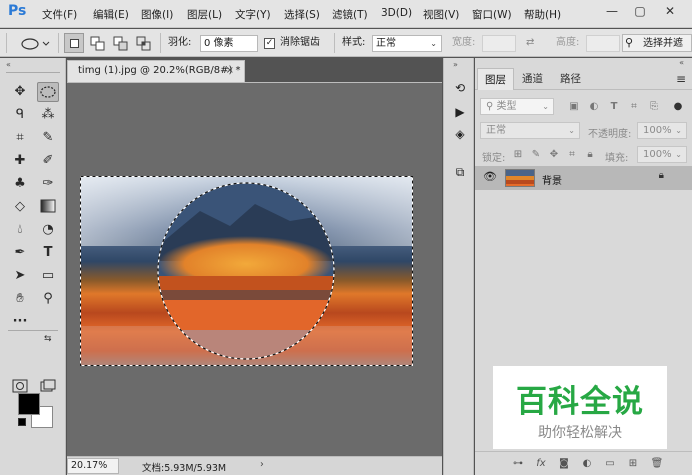  Describe the element at coordinates (111, 14) in the screenshot. I see `menu-edit: 编辑(E)` at that location.